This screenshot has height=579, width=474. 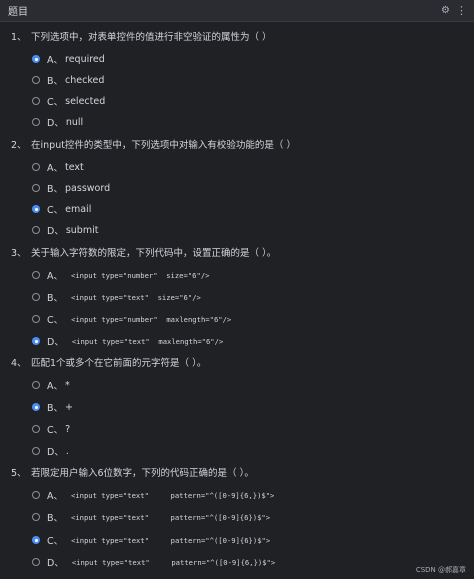 I want to click on option-label: text, so click(x=74, y=167).